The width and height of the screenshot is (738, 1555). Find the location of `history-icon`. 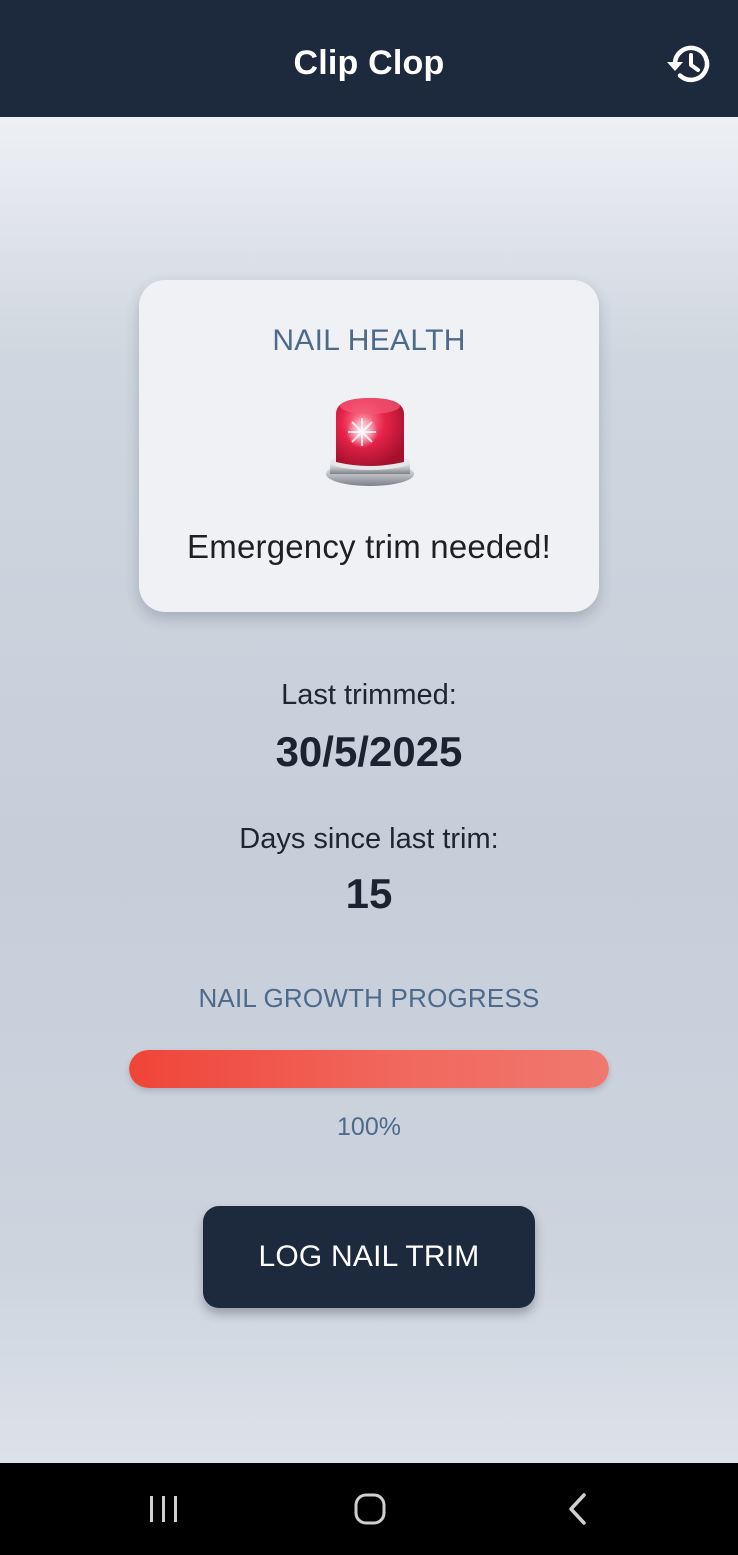

history-icon is located at coordinates (688, 64).